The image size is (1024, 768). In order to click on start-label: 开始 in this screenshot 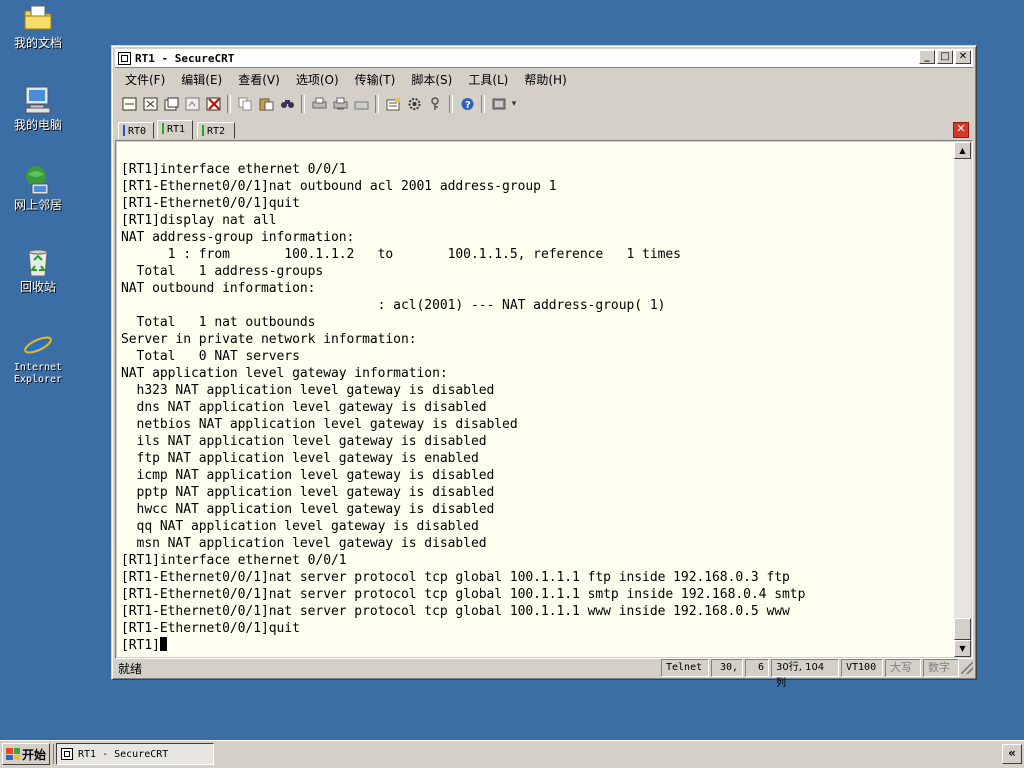, I will do `click(34, 754)`.